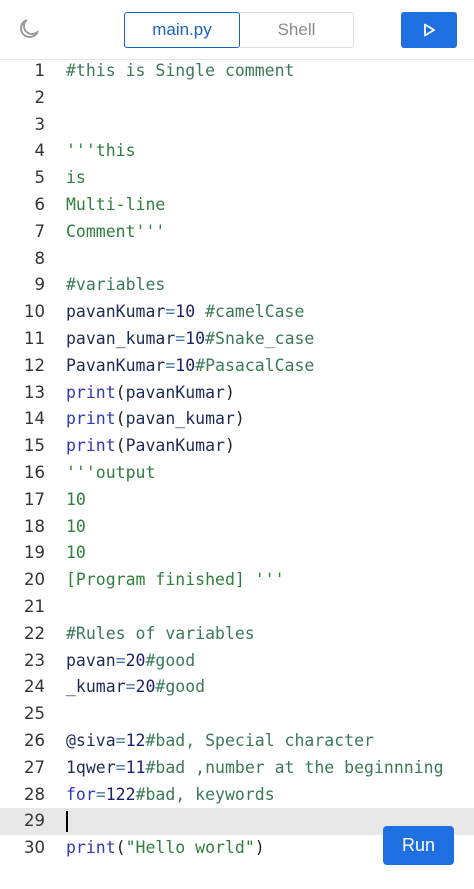 The height and width of the screenshot is (889, 474). I want to click on play-icon, so click(429, 30).